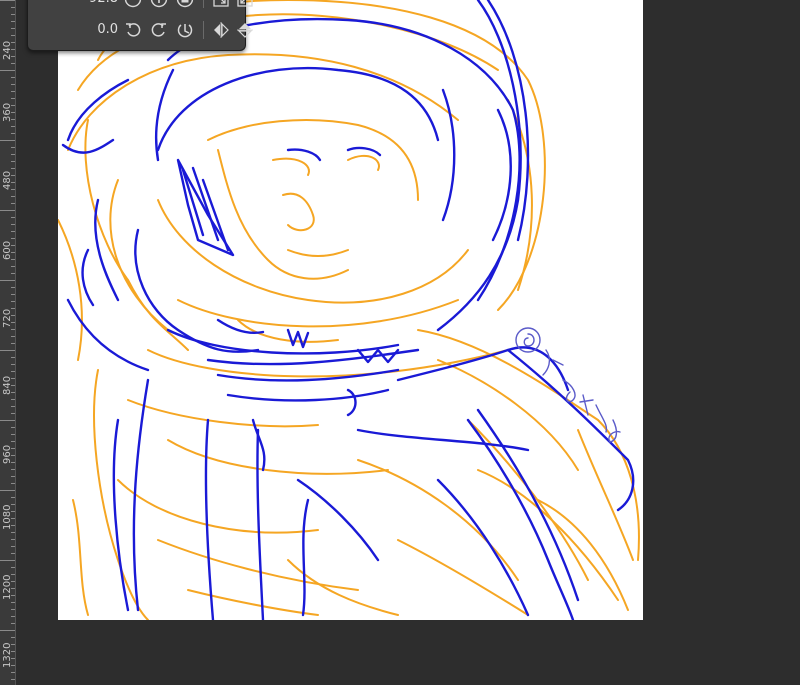 This screenshot has height=685, width=800. Describe the element at coordinates (245, 5) in the screenshot. I see `fill-window-icon` at that location.